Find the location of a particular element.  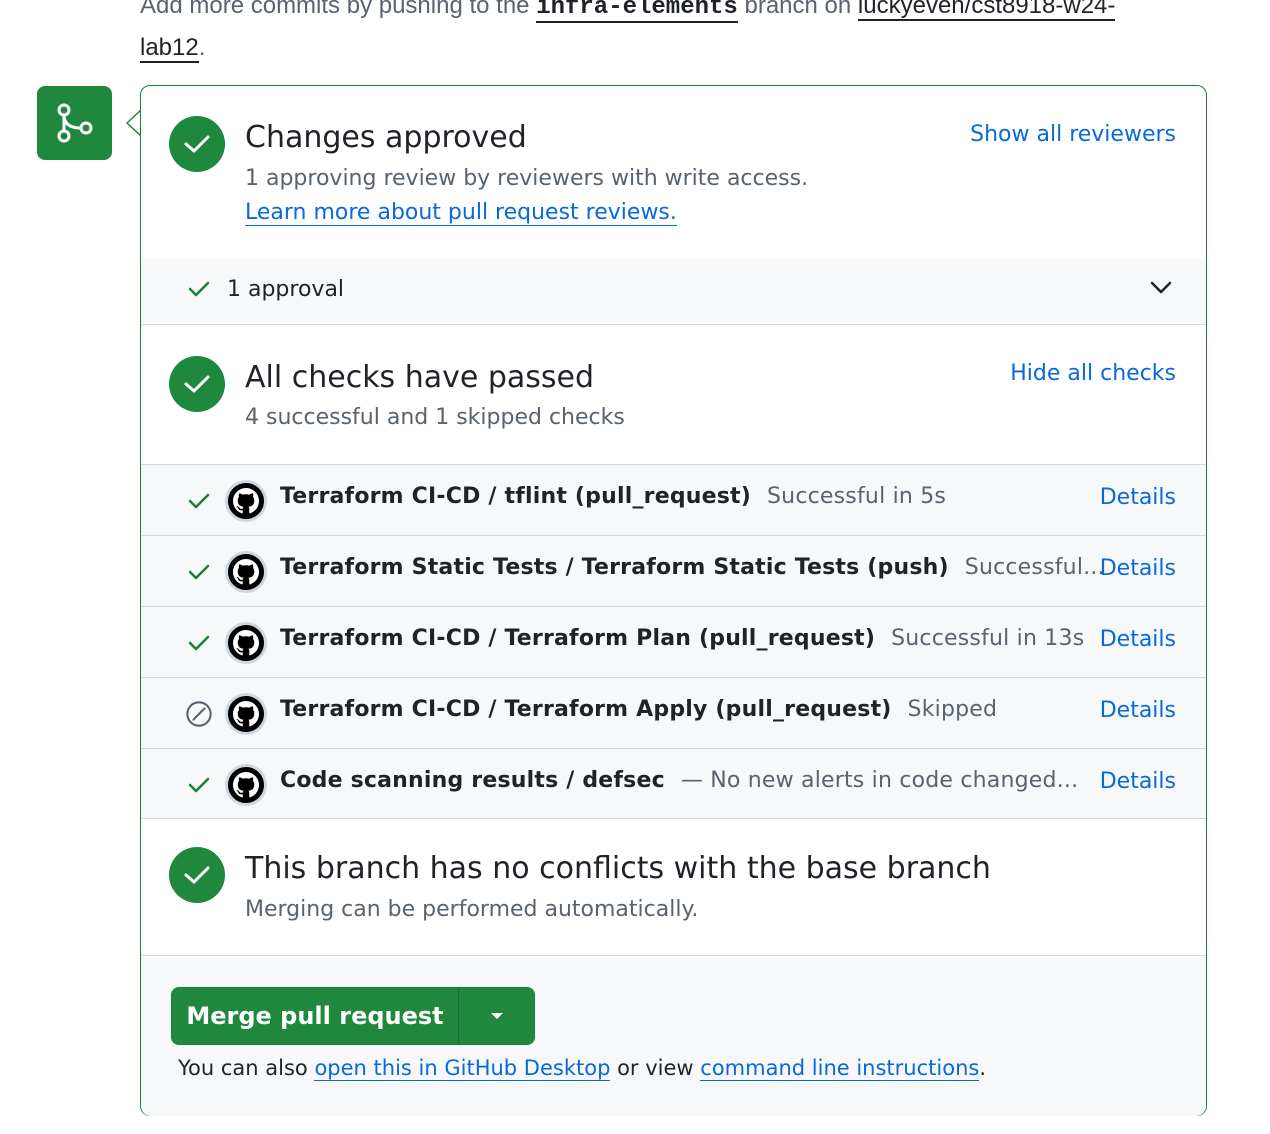

chevron-down-icon is located at coordinates (1161, 290).